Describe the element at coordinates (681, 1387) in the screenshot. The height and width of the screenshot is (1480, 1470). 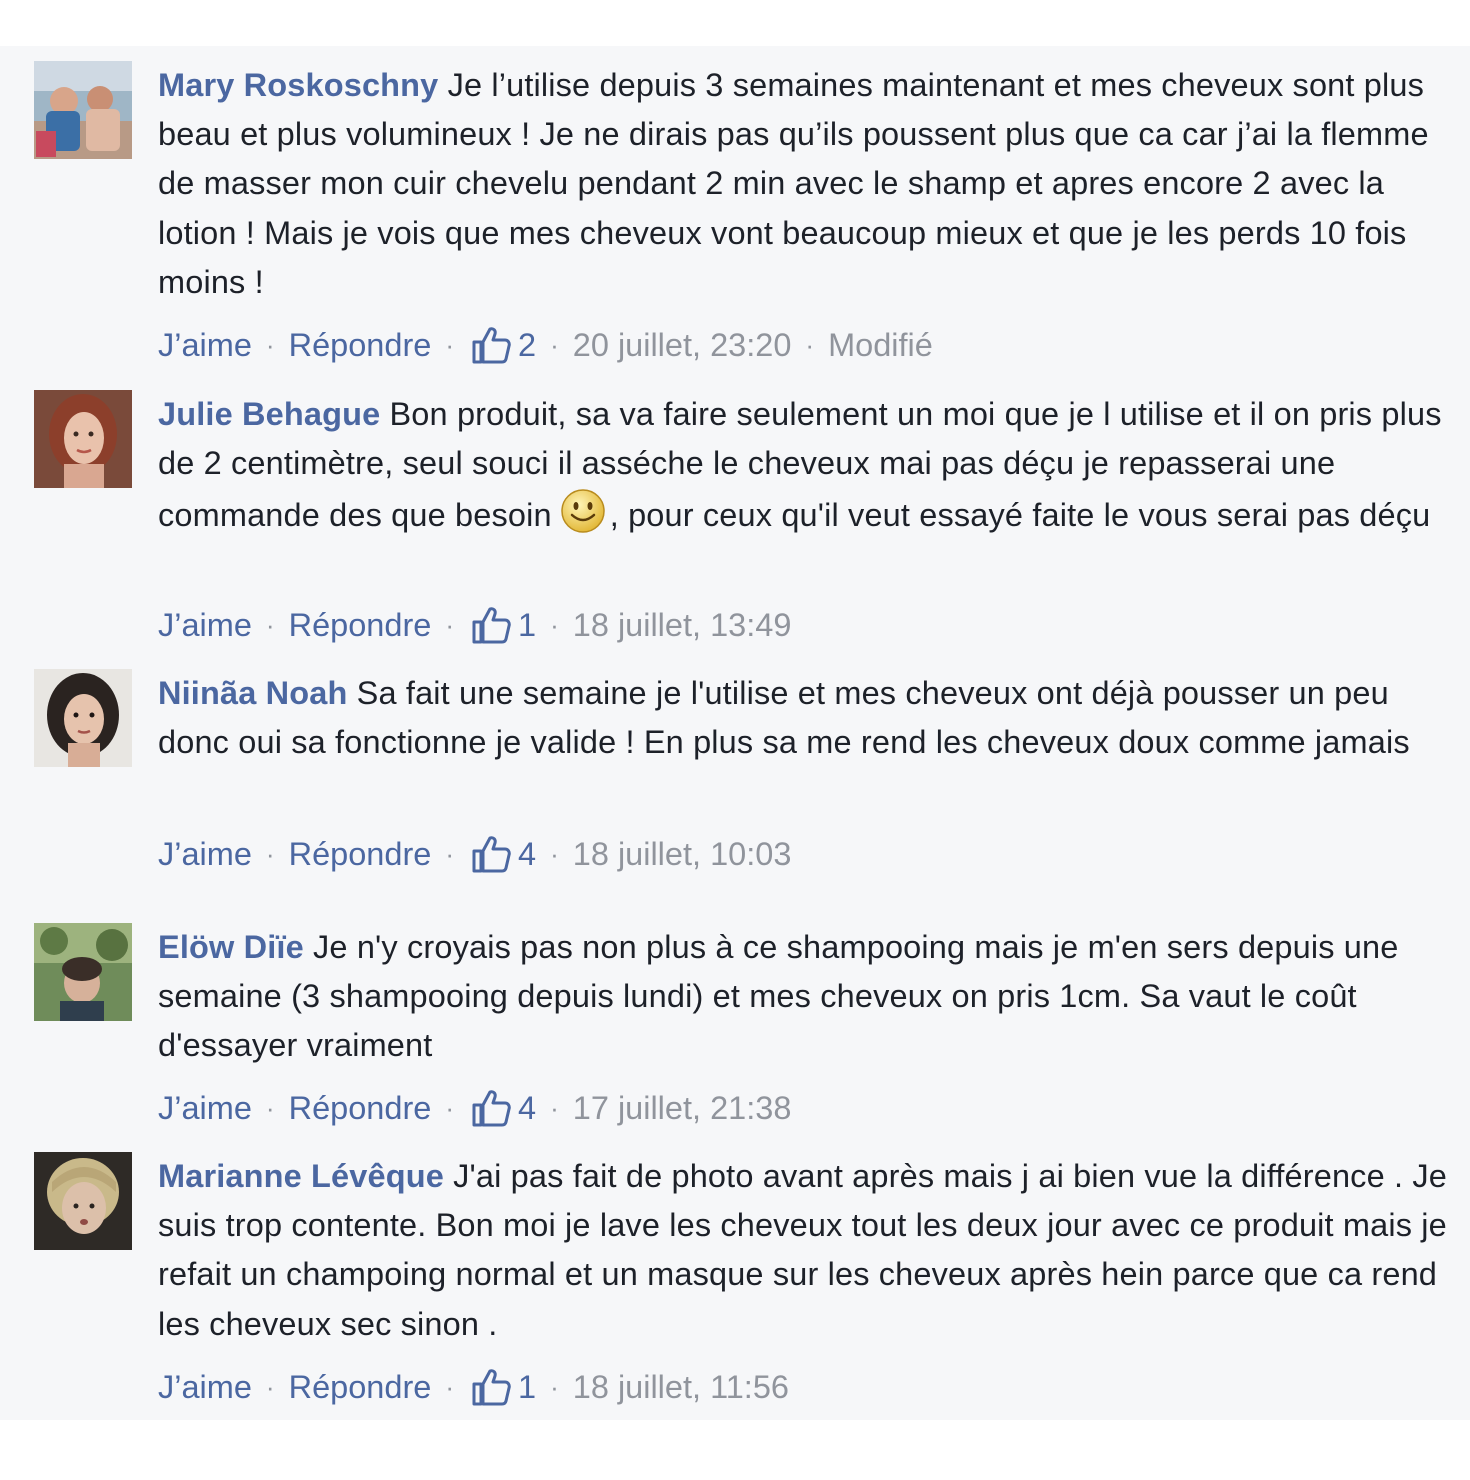
I see `comment-timestamp: 18 juillet, 11:56` at that location.